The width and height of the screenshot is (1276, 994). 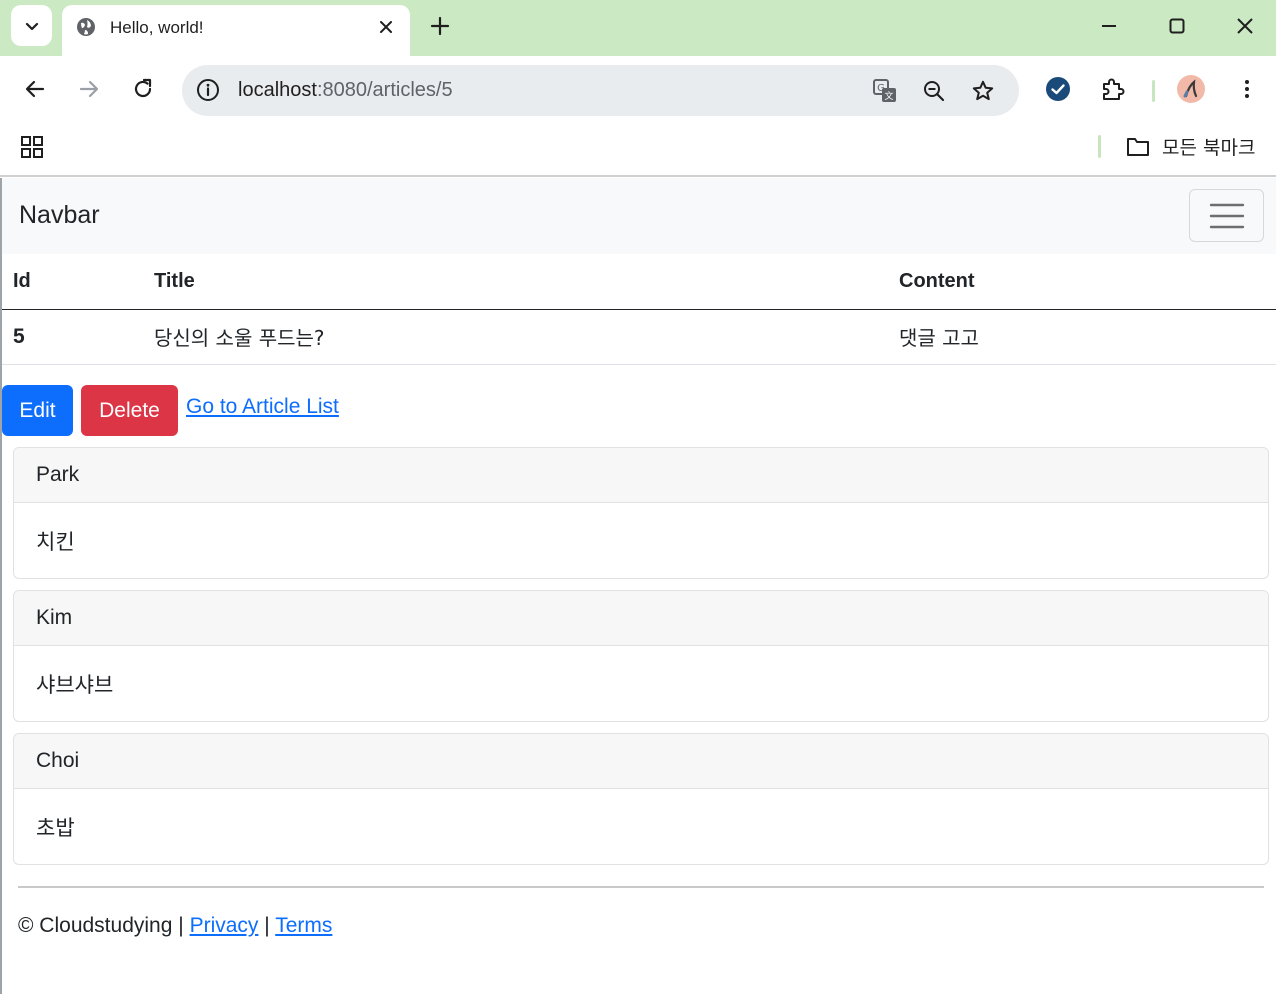 I want to click on article-id: 5, so click(x=72, y=337).